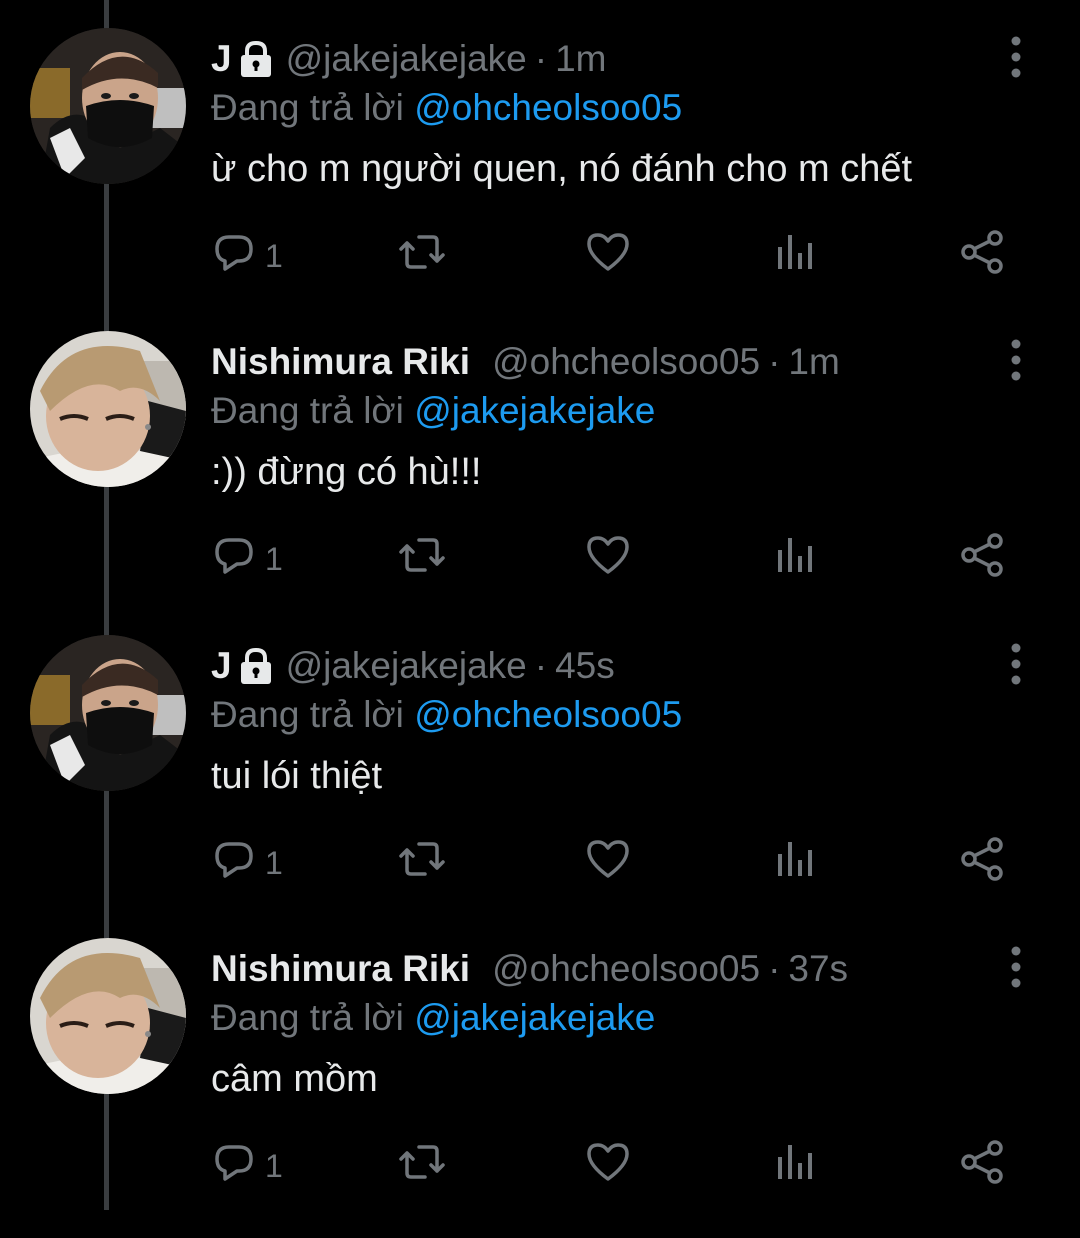  Describe the element at coordinates (256, 59) in the screenshot. I see `lock-icon` at that location.